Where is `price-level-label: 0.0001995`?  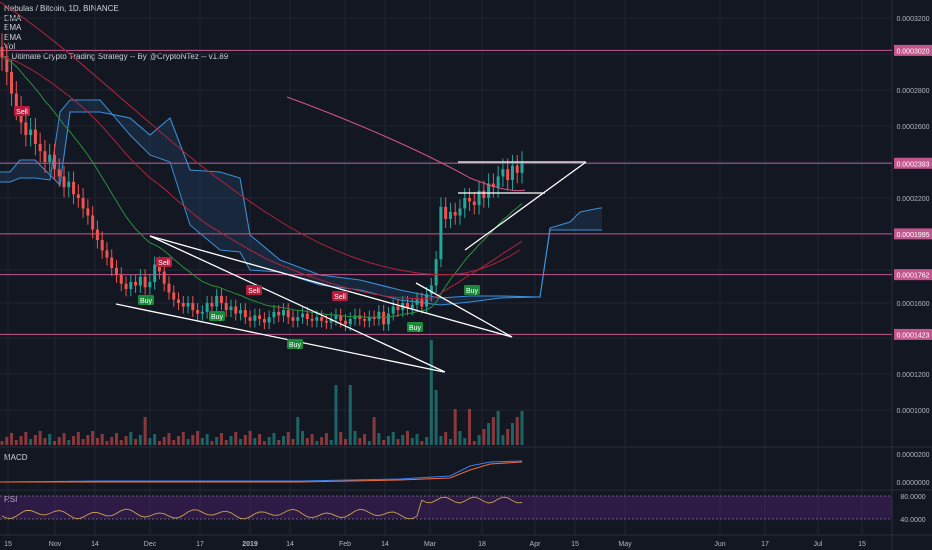
price-level-label: 0.0001995 is located at coordinates (912, 235).